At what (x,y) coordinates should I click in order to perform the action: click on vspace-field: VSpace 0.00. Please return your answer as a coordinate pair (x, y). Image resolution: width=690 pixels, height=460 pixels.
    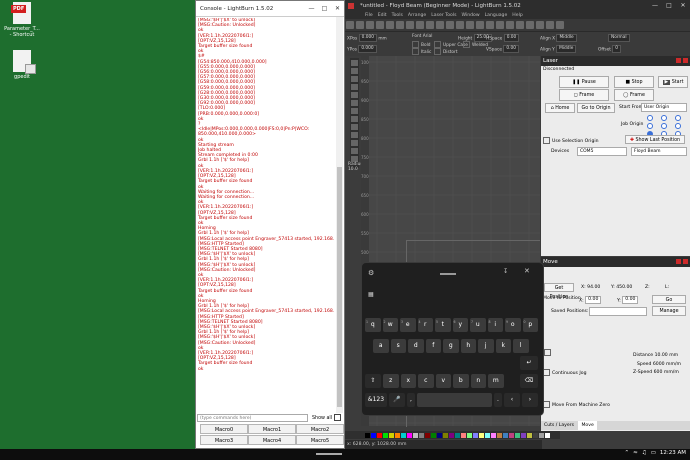
    Looking at the image, I should click on (502, 49).